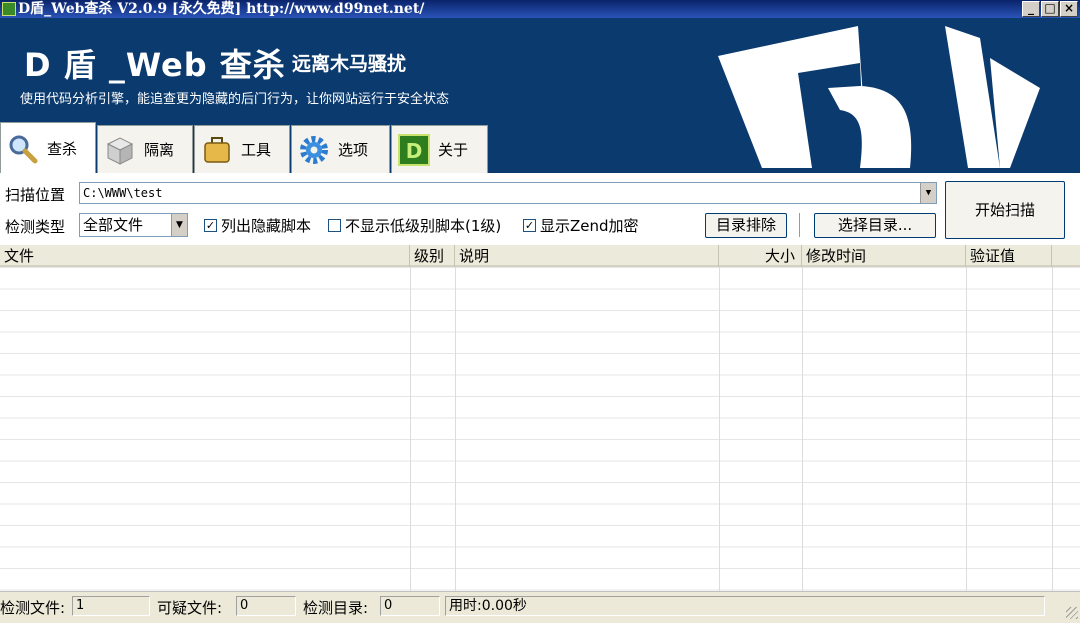 The width and height of the screenshot is (1080, 623). What do you see at coordinates (1009, 256) in the screenshot?
I see `column-header-checksum: 验证值` at bounding box center [1009, 256].